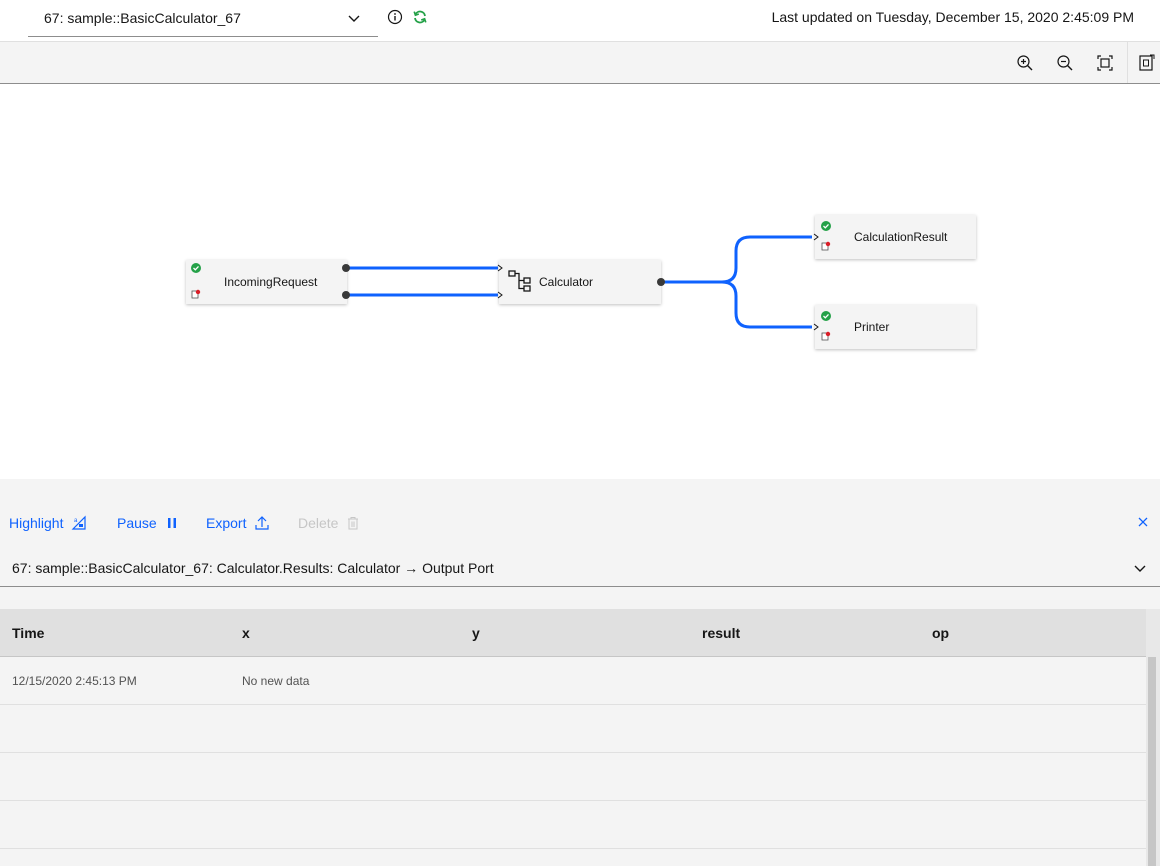  I want to click on refresh-icon, so click(420, 17).